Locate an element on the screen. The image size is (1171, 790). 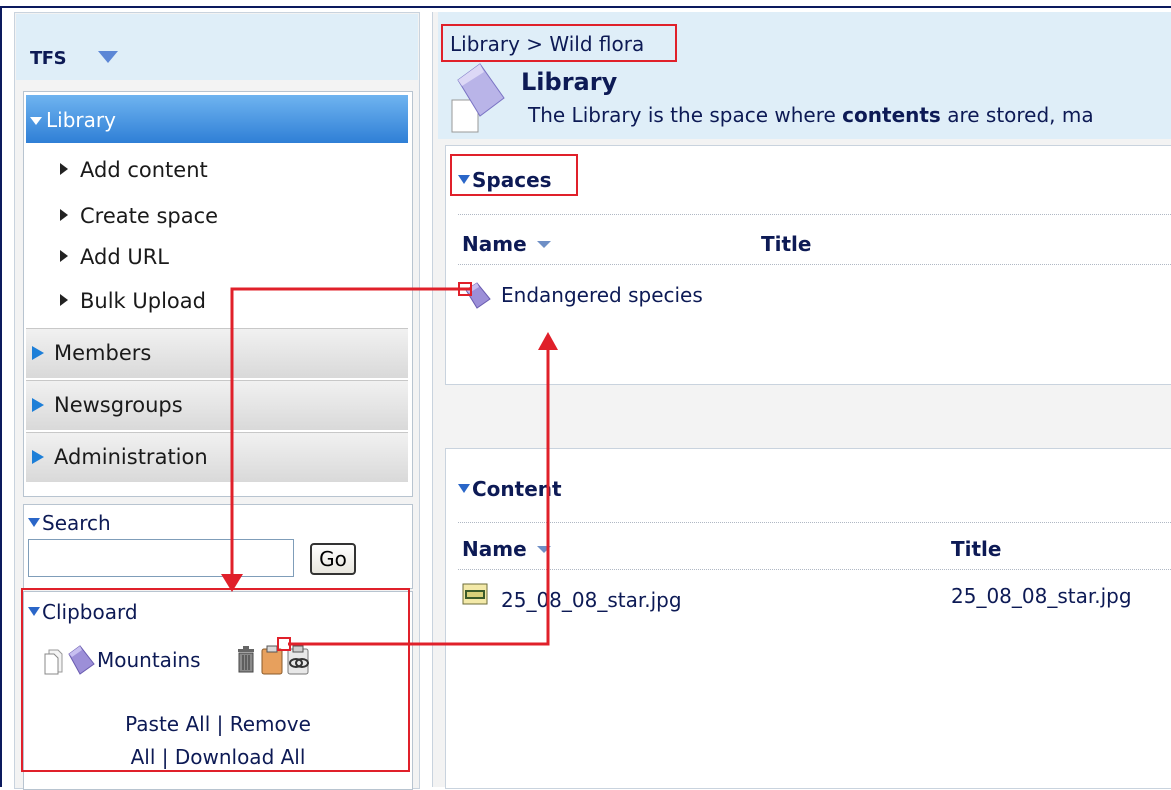
brand-bar: TFS is located at coordinates (217, 47).